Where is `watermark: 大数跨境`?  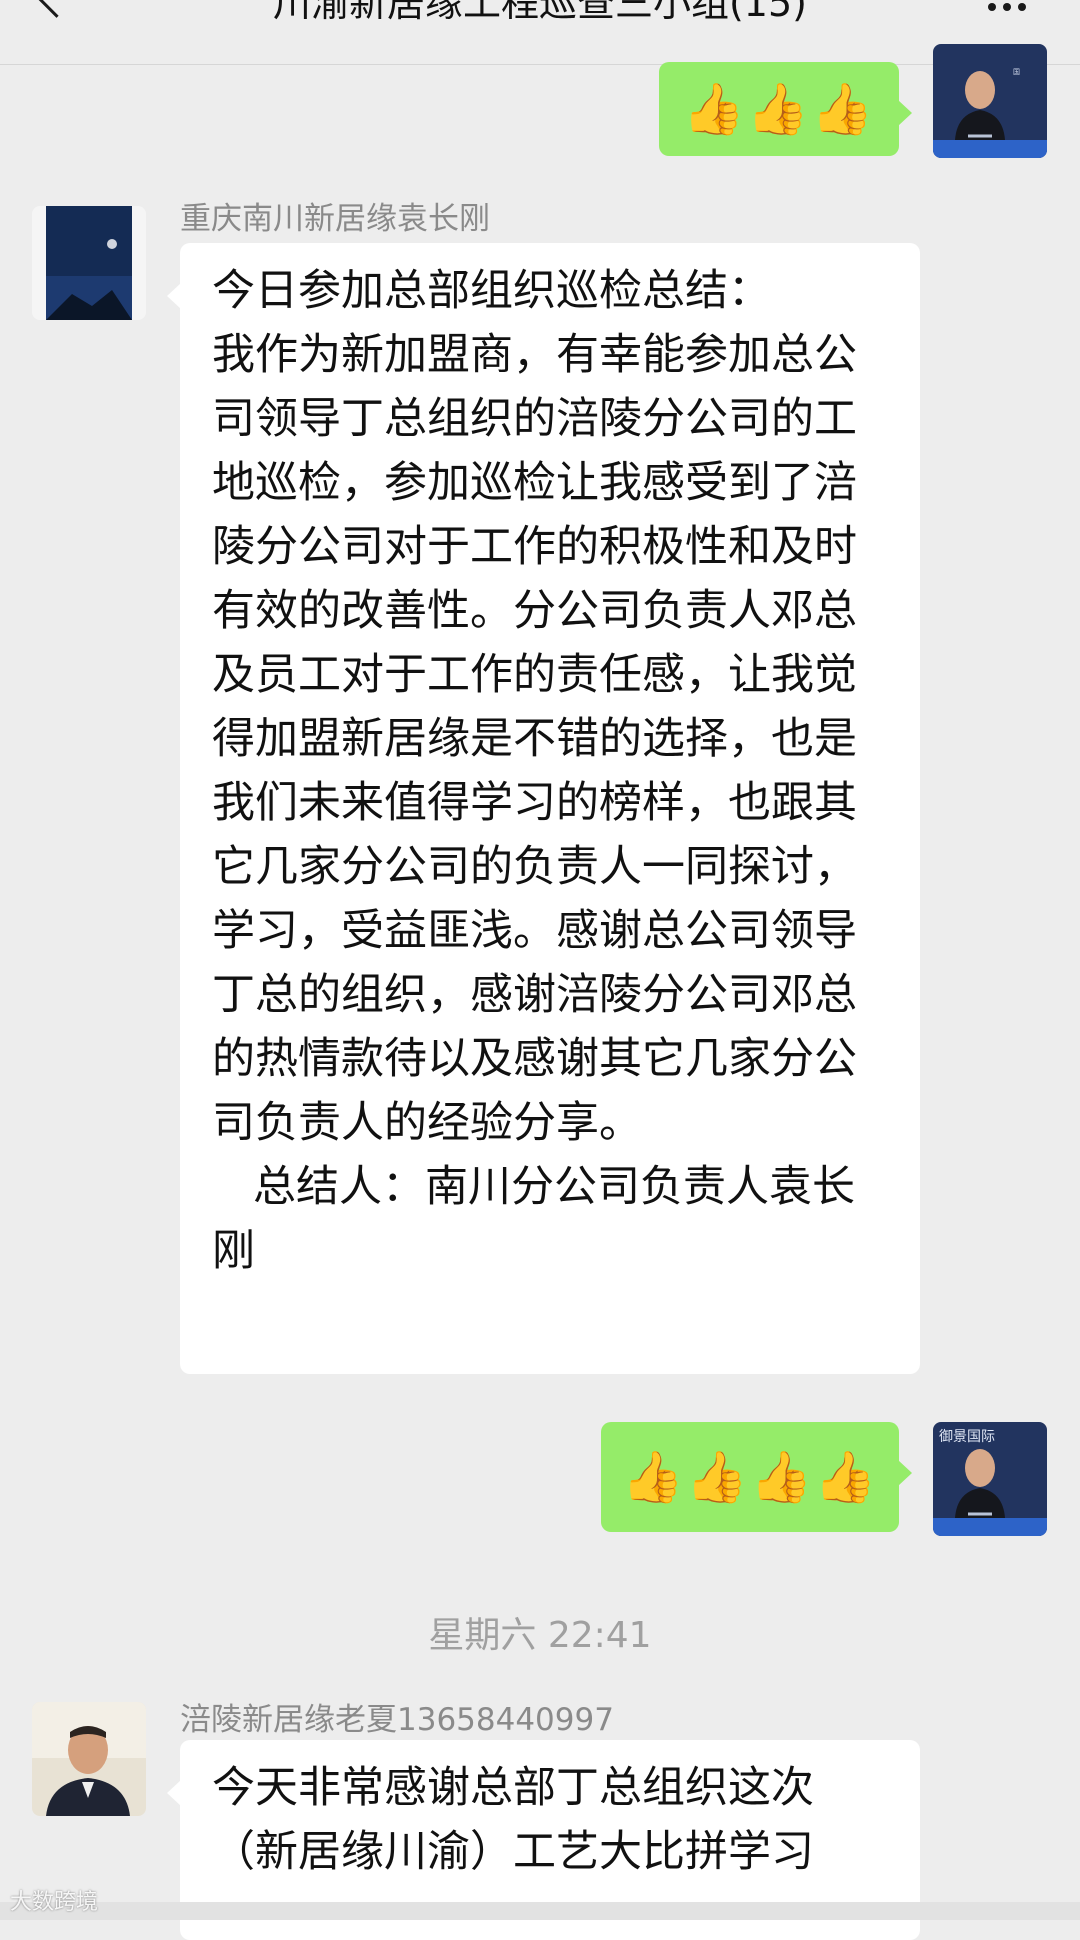 watermark: 大数跨境 is located at coordinates (54, 1902).